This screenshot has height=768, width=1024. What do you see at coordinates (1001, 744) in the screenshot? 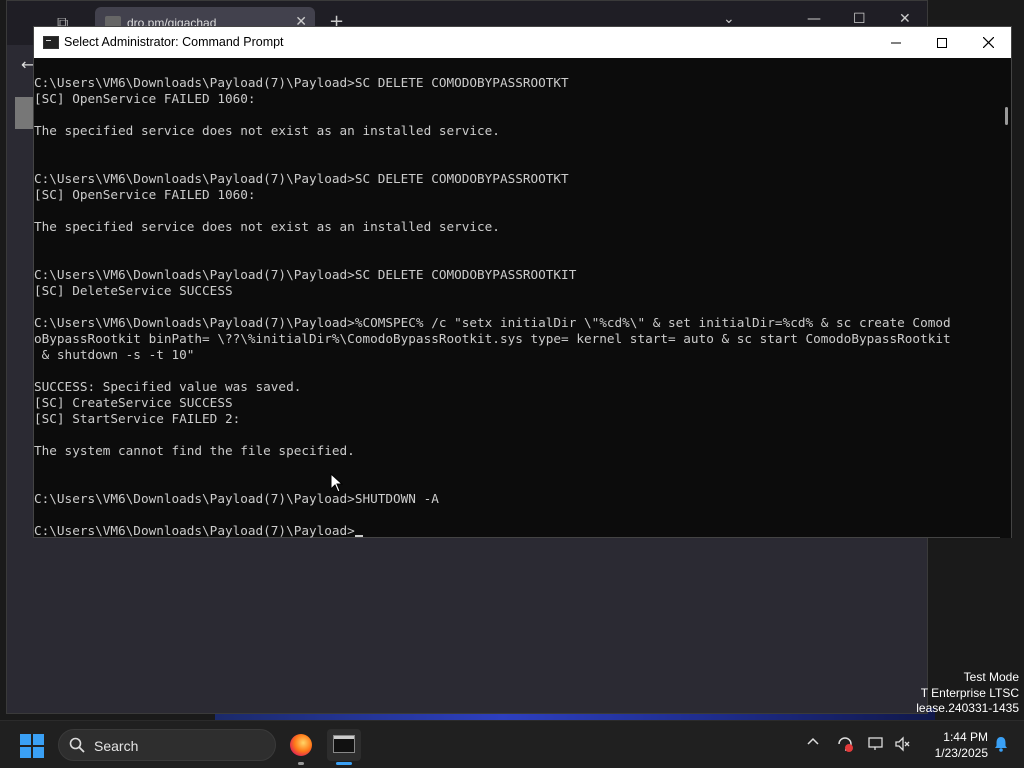
I see `notification-bell-icon` at bounding box center [1001, 744].